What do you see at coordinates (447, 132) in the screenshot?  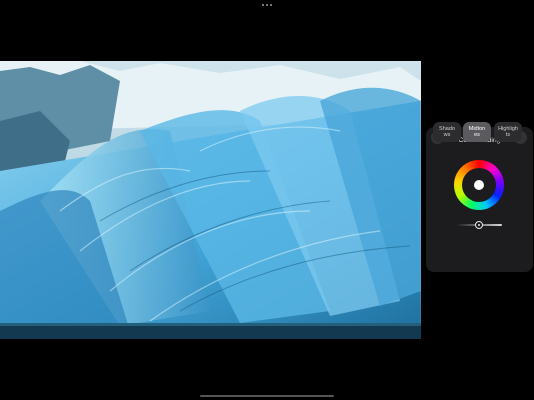 I see `segment-shadows-button: Shado ws` at bounding box center [447, 132].